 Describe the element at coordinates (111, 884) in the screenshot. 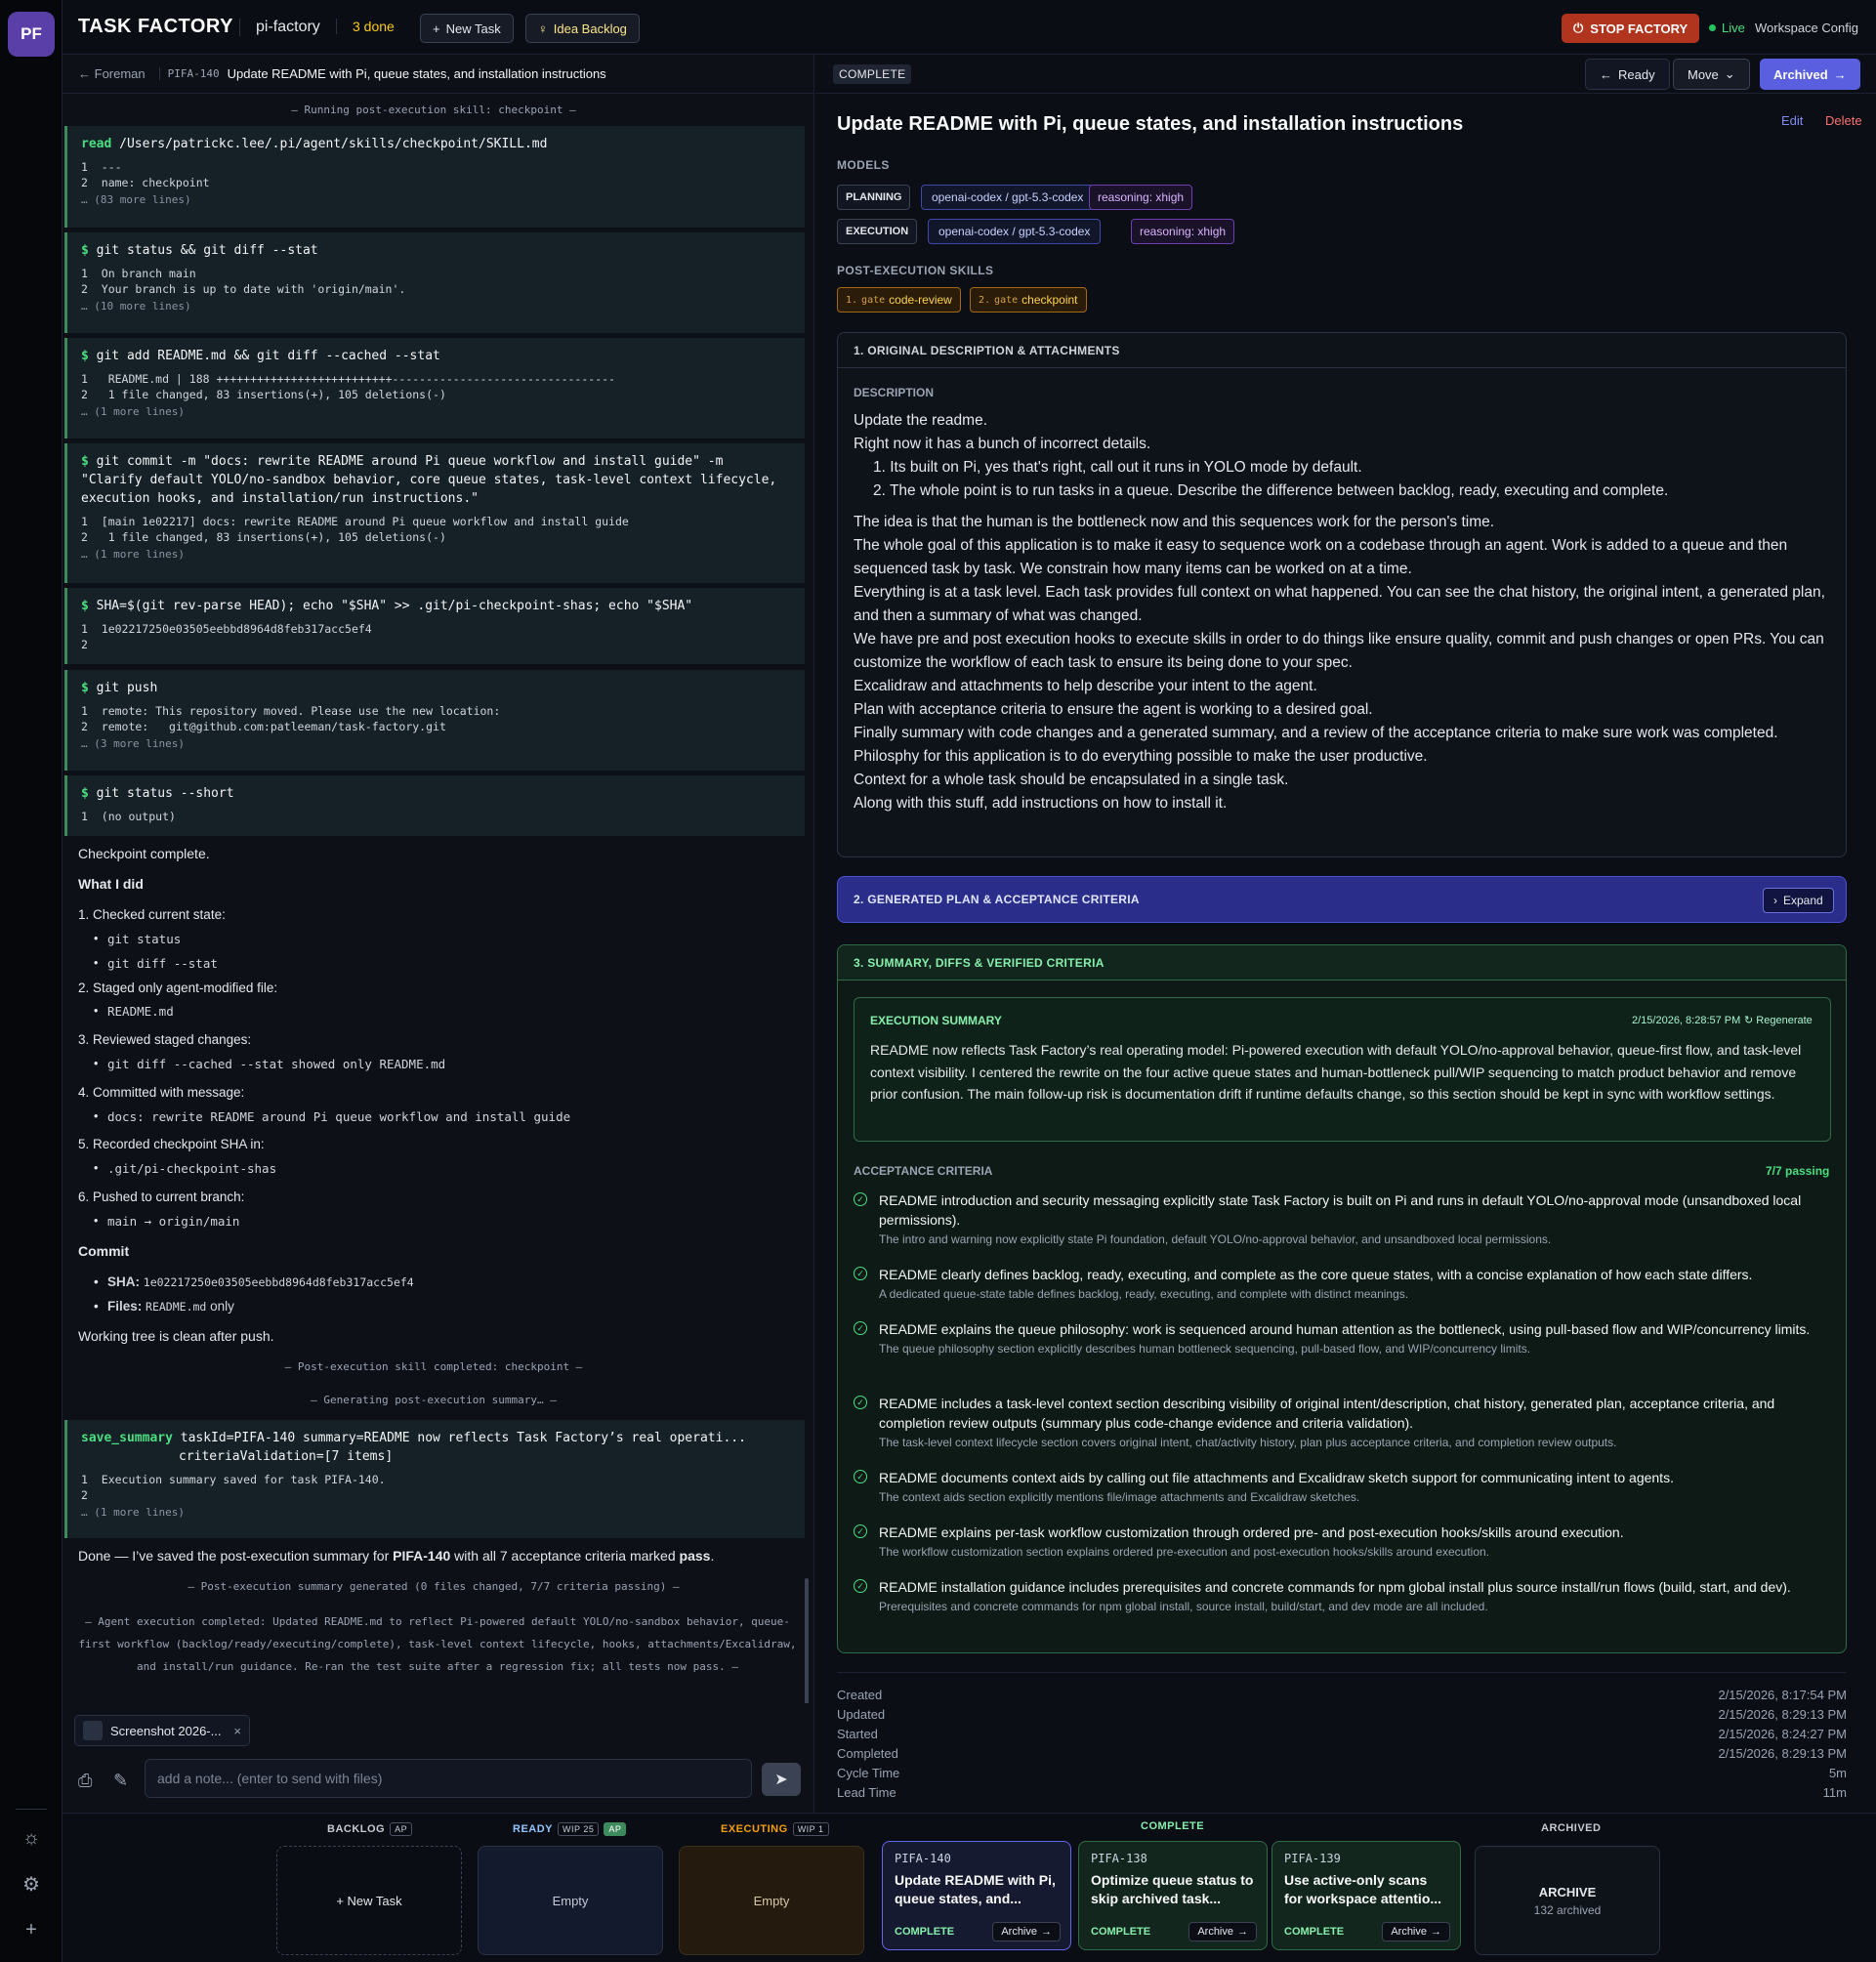

I see `section-heading: What I did` at that location.